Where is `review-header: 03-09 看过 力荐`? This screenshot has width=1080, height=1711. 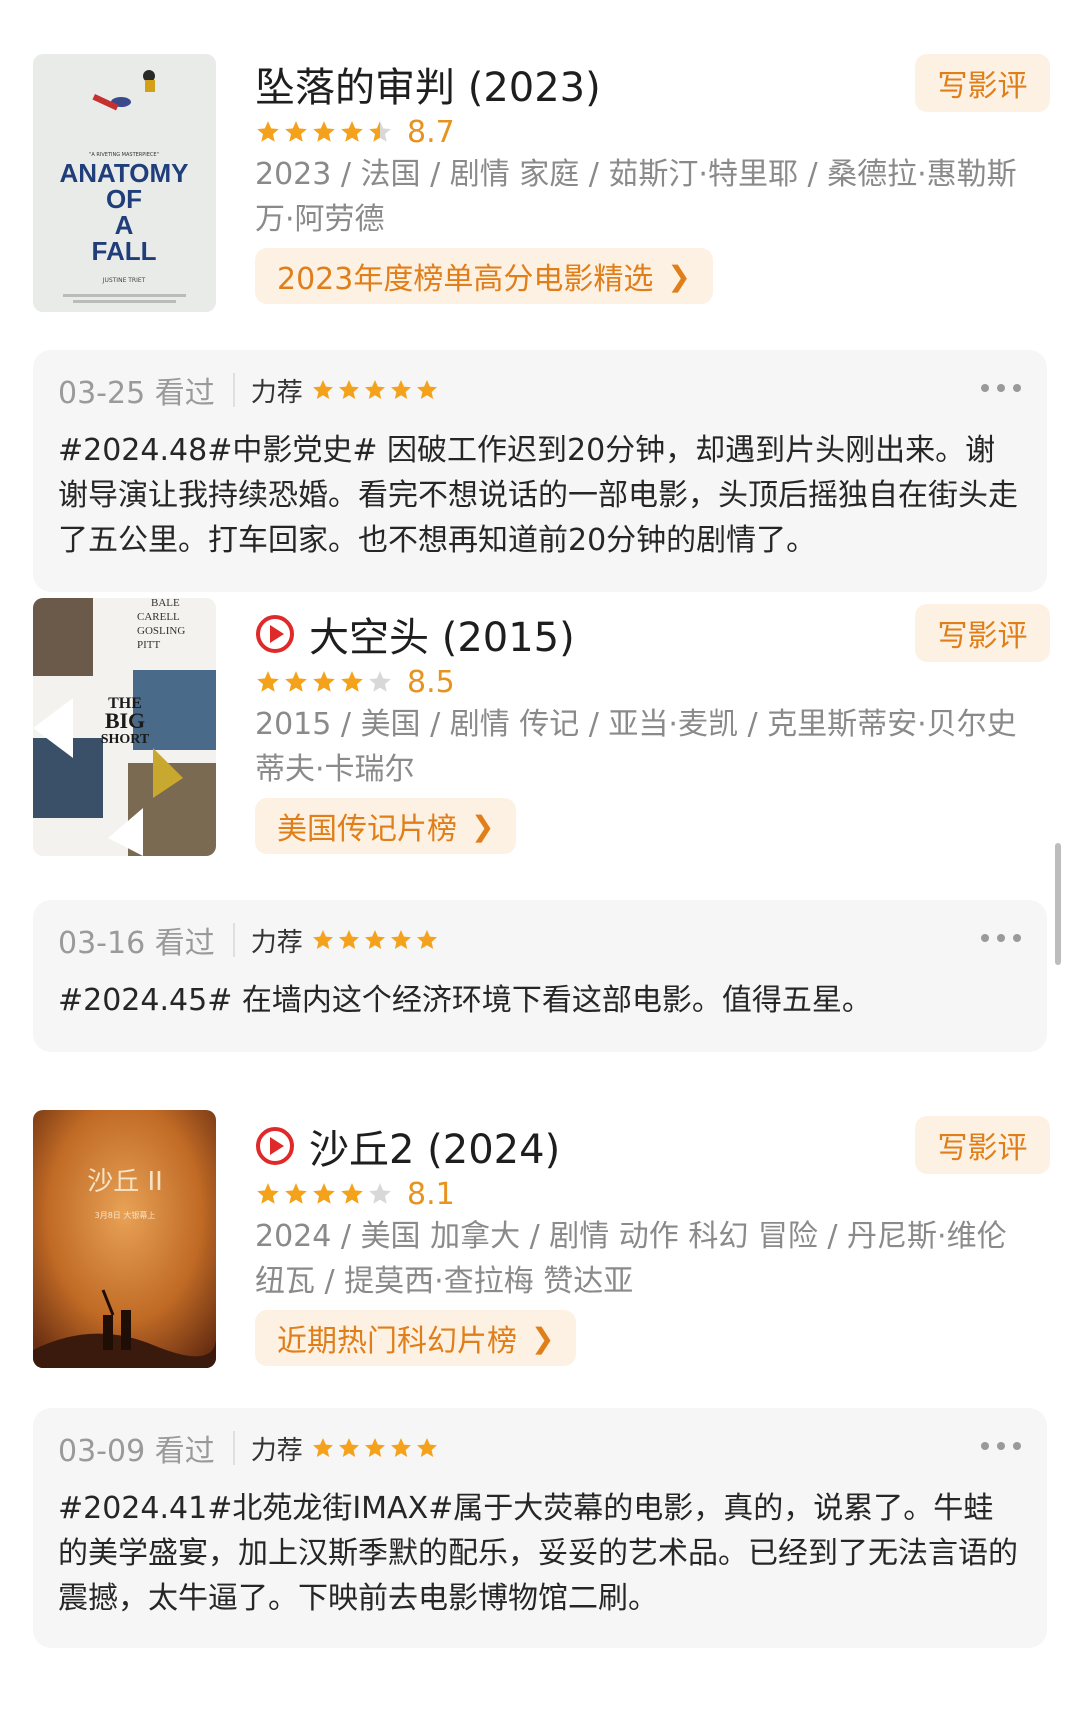 review-header: 03-09 看过 力荐 is located at coordinates (255, 1448).